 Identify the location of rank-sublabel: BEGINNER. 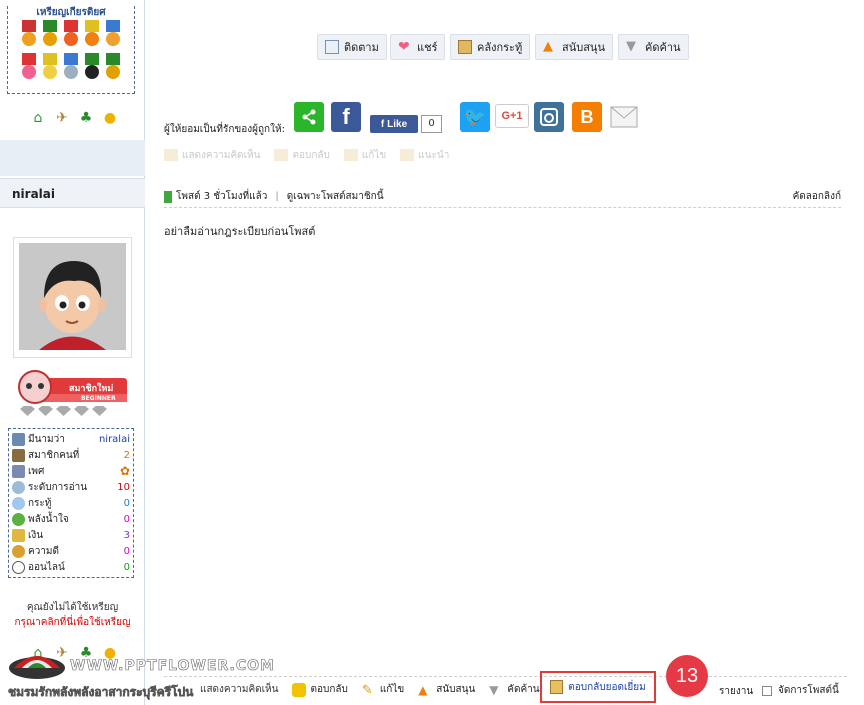
(98, 398).